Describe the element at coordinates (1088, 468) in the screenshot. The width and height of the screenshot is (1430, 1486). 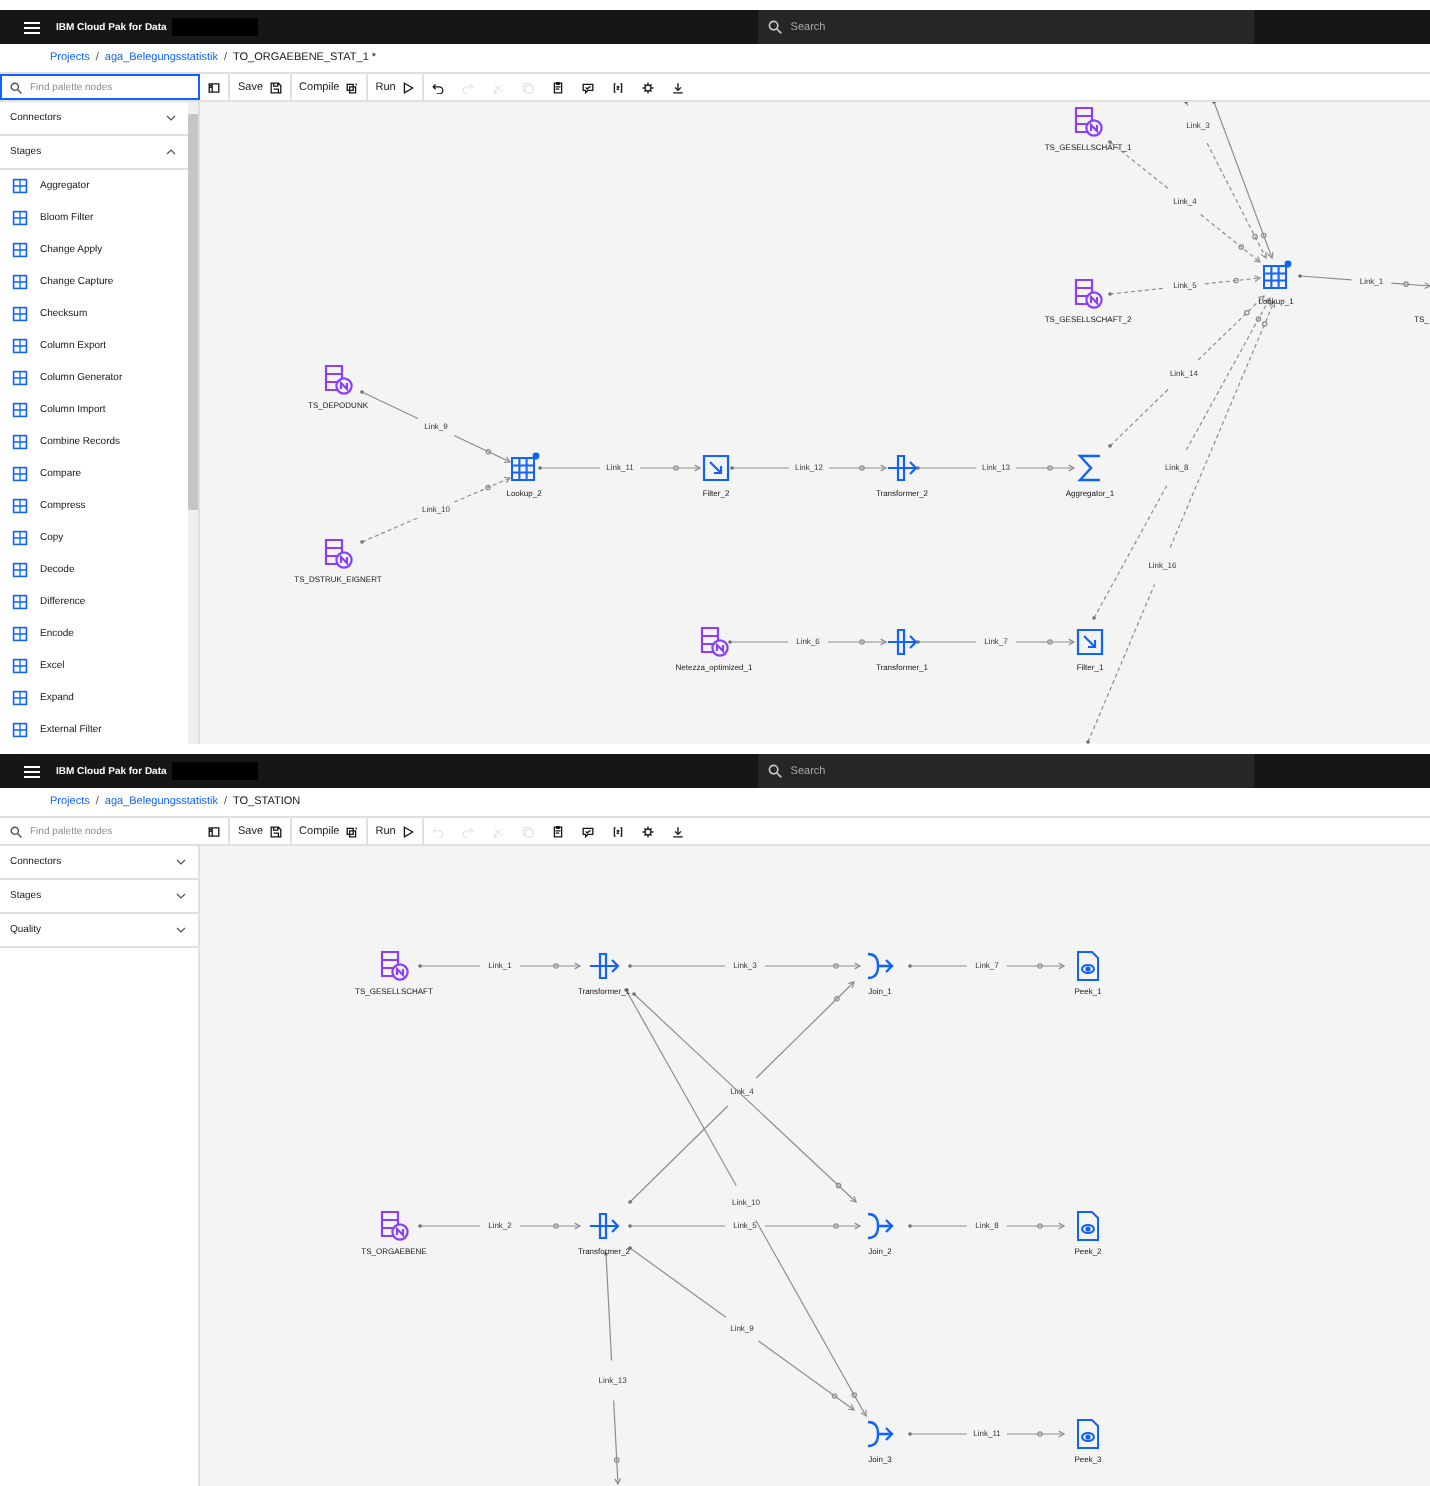
I see `sigma-icon` at that location.